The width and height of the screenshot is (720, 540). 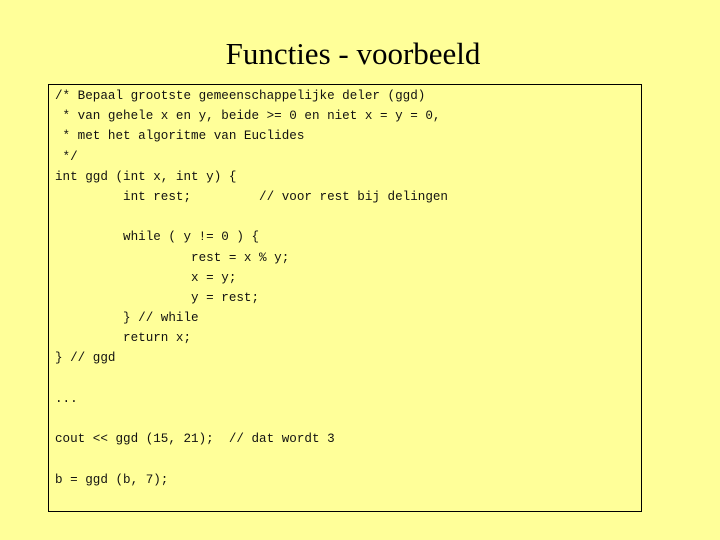 What do you see at coordinates (146, 176) in the screenshot?
I see `code-line: int ggd (int x, int y) {` at bounding box center [146, 176].